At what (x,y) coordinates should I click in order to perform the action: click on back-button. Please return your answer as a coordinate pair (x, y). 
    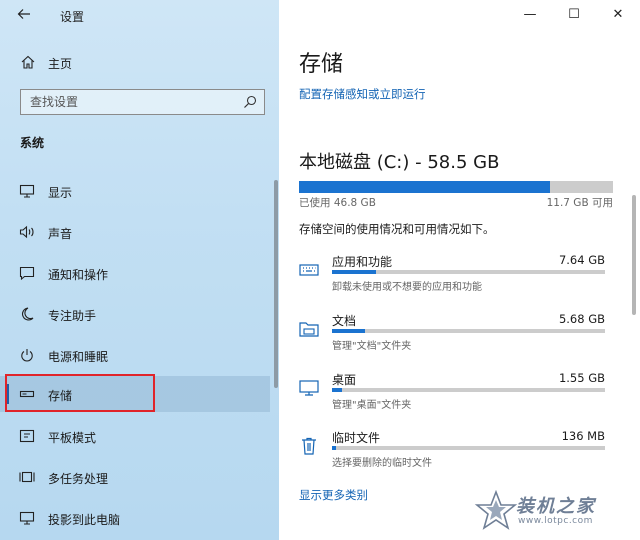
    Looking at the image, I should click on (24, 16).